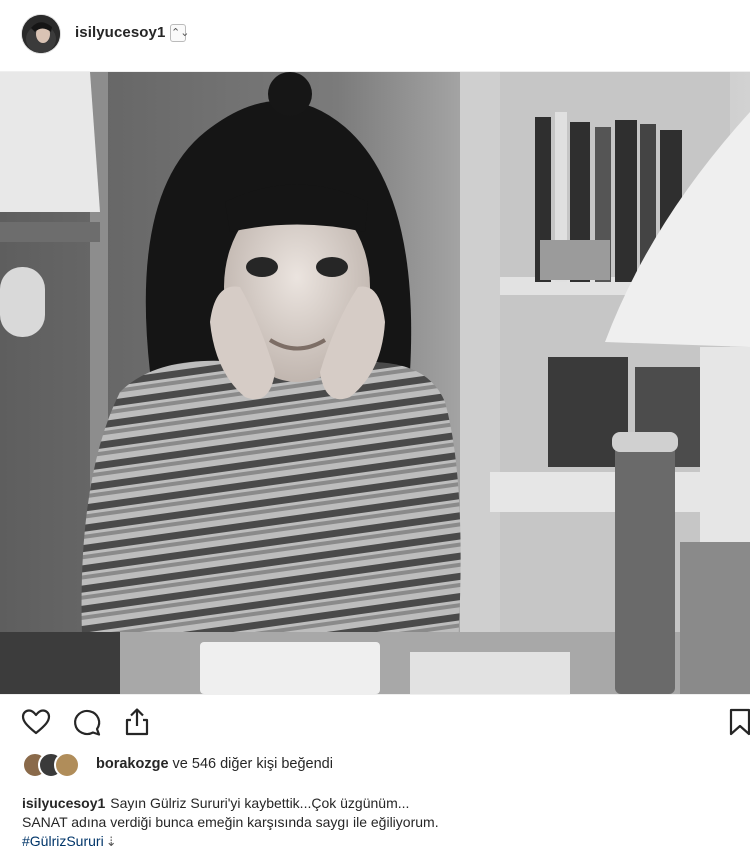 This screenshot has width=750, height=858. I want to click on likes-text: borakozge ve 546 diğer kişi beğendi, so click(214, 764).